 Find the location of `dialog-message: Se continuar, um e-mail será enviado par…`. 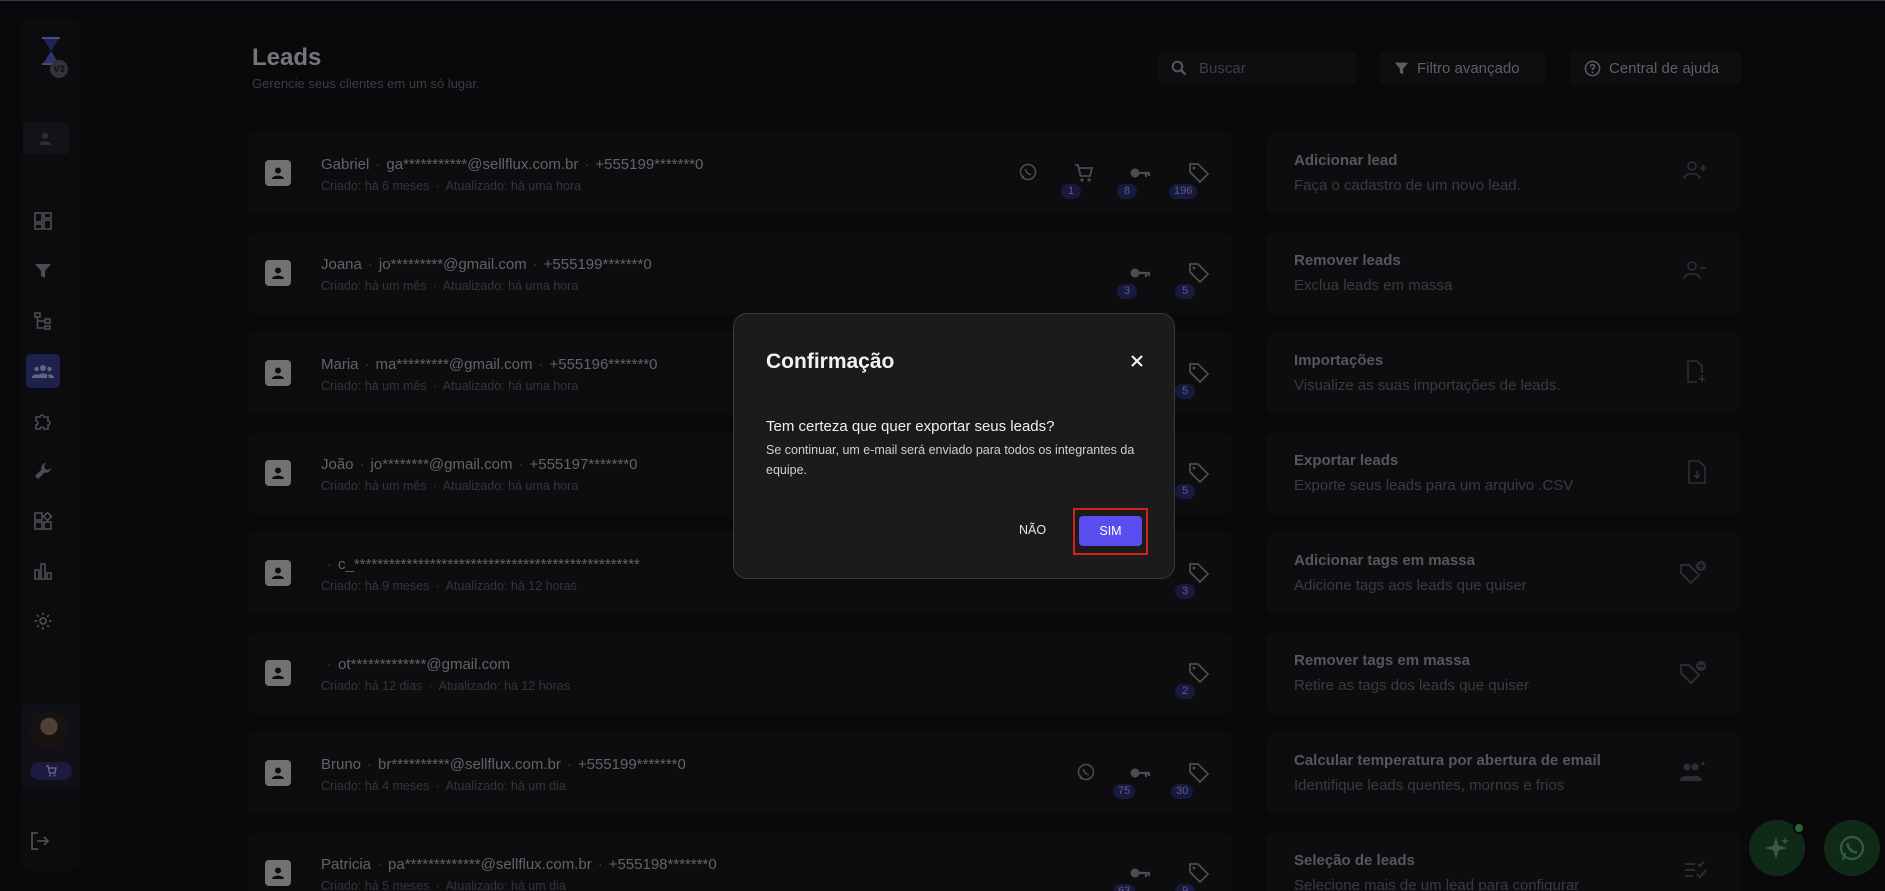

dialog-message: Se continuar, um e-mail será enviado par… is located at coordinates (950, 460).